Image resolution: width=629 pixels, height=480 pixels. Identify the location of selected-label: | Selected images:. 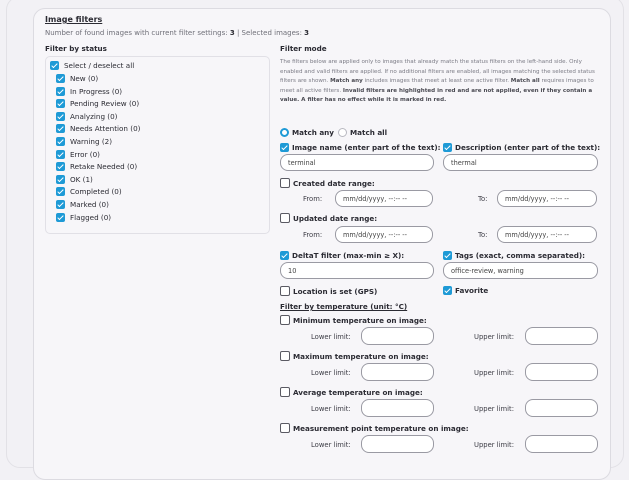
(269, 33).